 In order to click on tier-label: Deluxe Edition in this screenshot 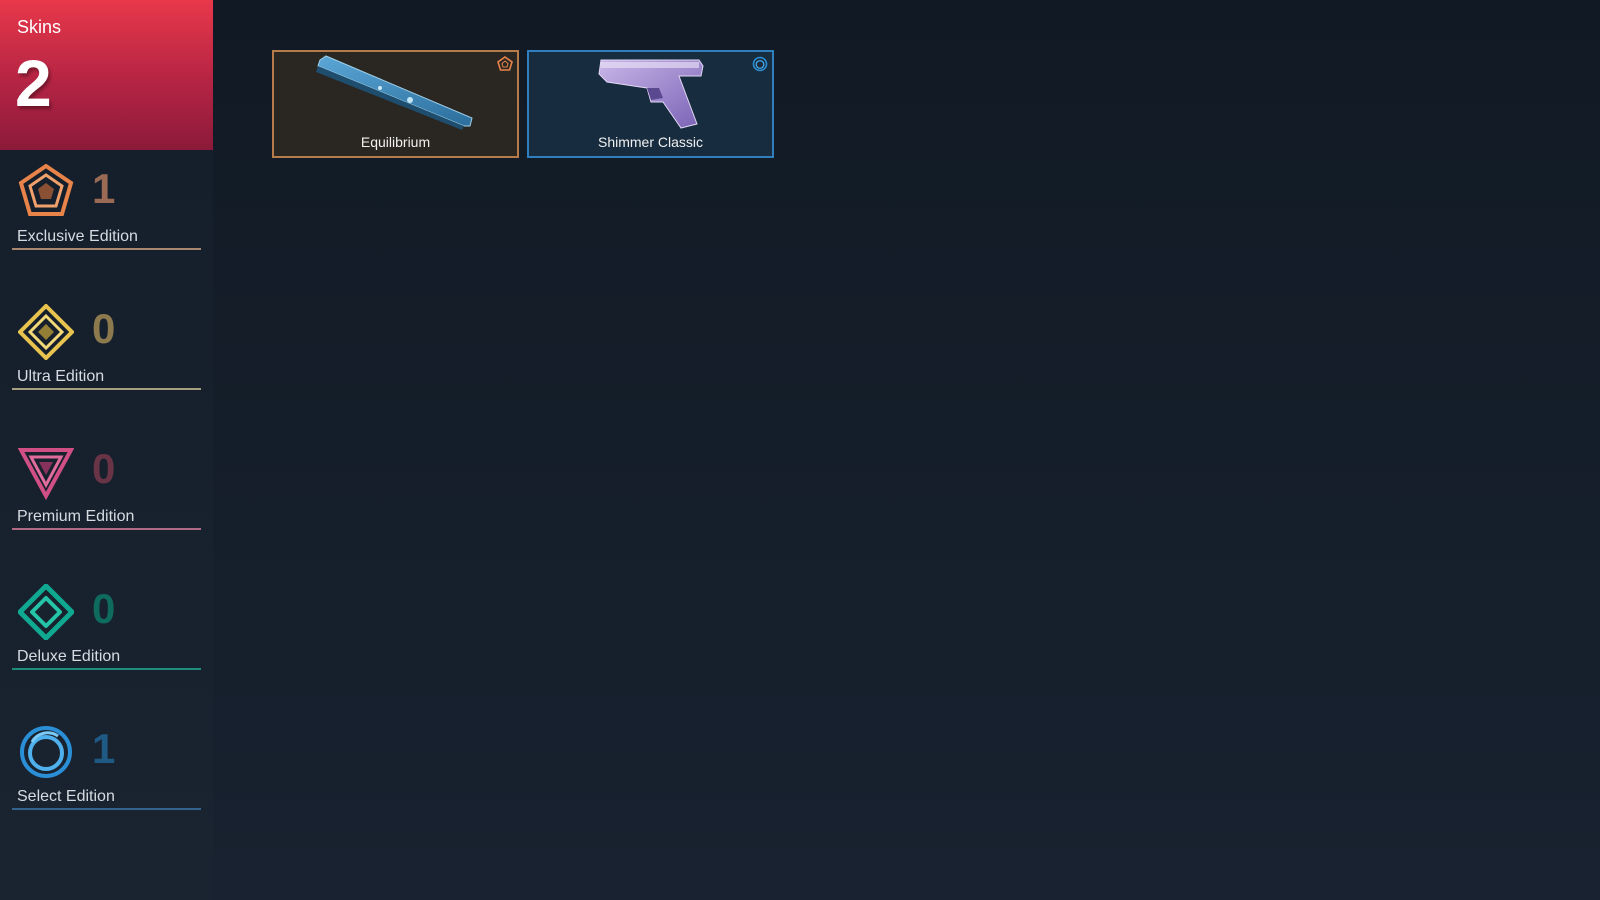, I will do `click(69, 656)`.